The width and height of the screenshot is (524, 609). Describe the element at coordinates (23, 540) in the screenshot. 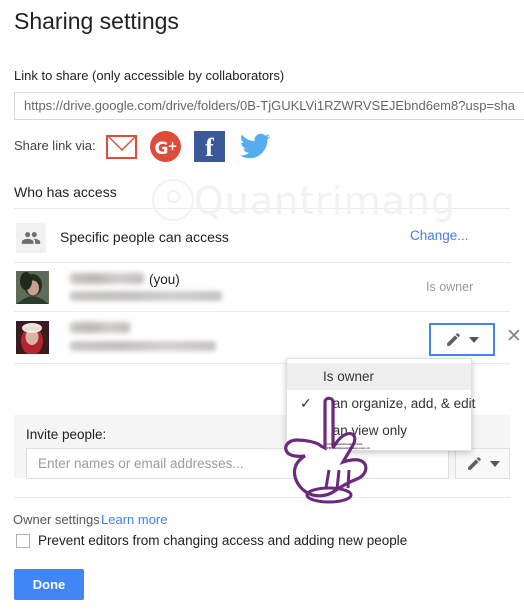

I see `prevent-editors-checkbox` at that location.